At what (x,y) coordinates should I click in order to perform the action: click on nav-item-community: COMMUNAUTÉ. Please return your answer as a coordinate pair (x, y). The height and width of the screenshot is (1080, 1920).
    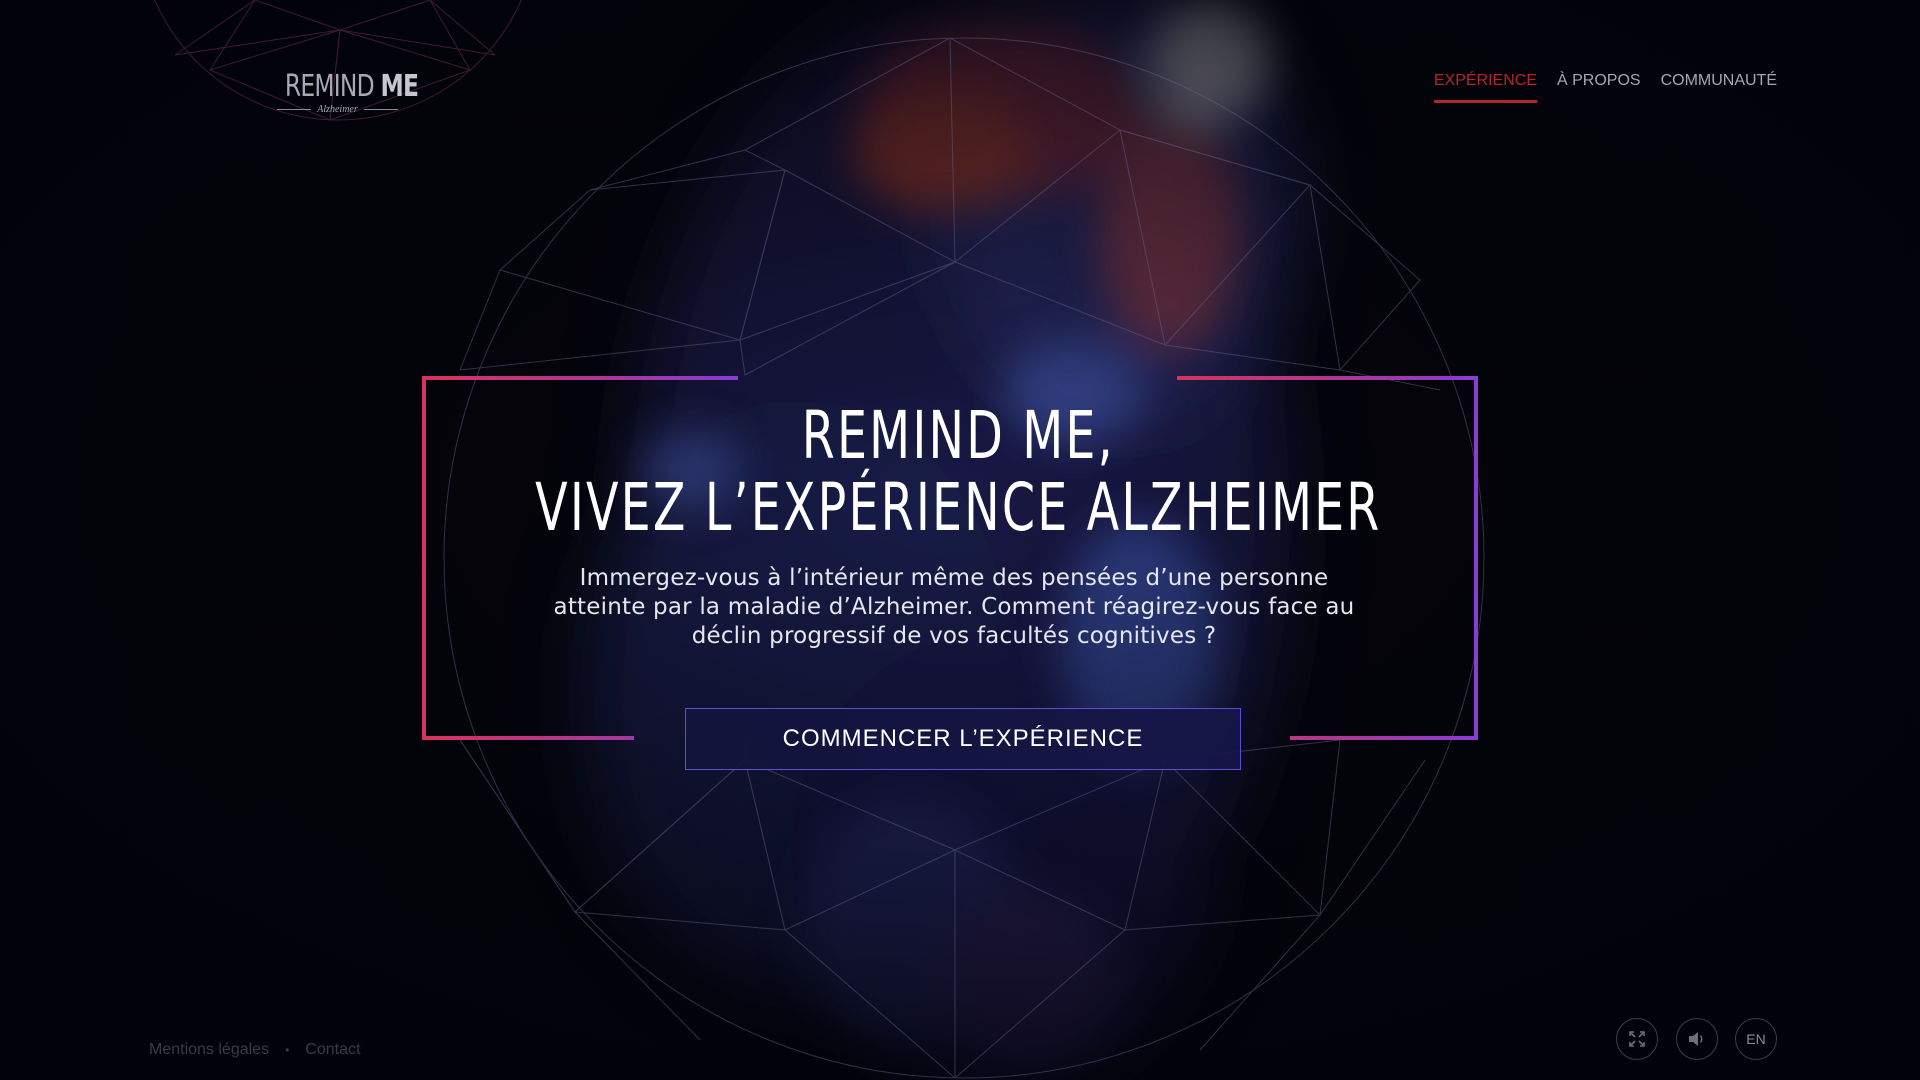
    Looking at the image, I should click on (1719, 87).